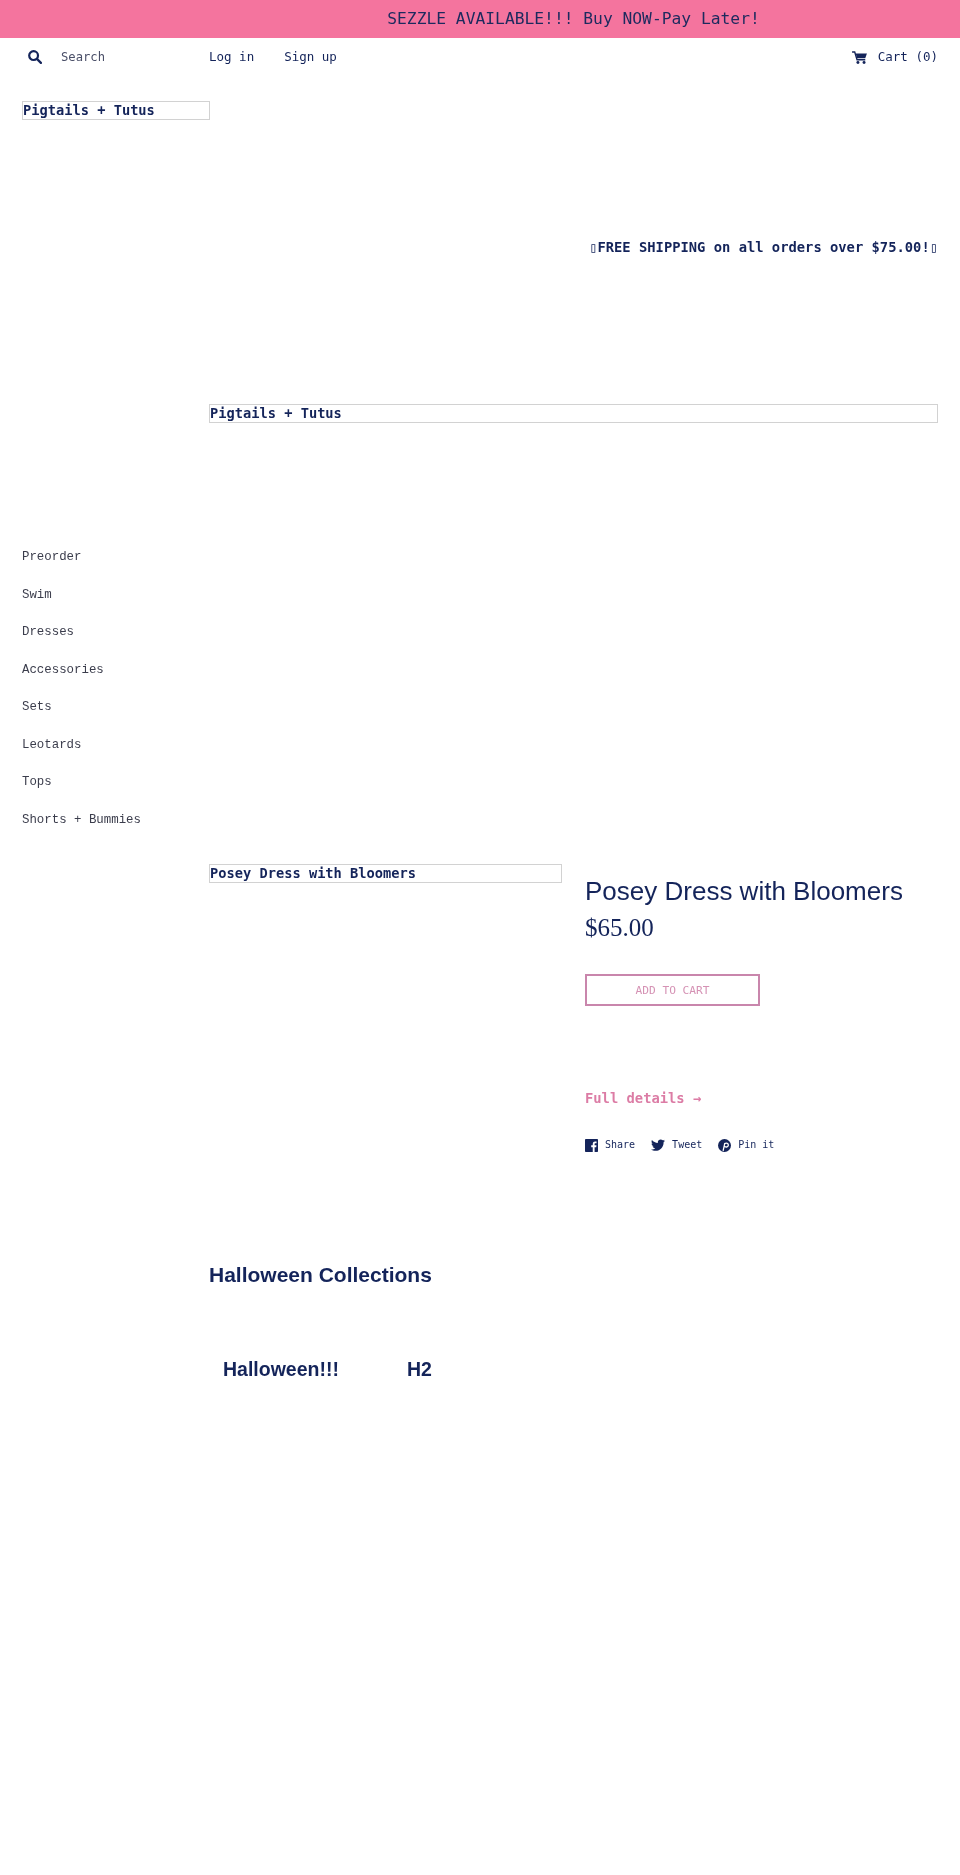 The width and height of the screenshot is (960, 1875). Describe the element at coordinates (419, 1369) in the screenshot. I see `collection-title: H2` at that location.